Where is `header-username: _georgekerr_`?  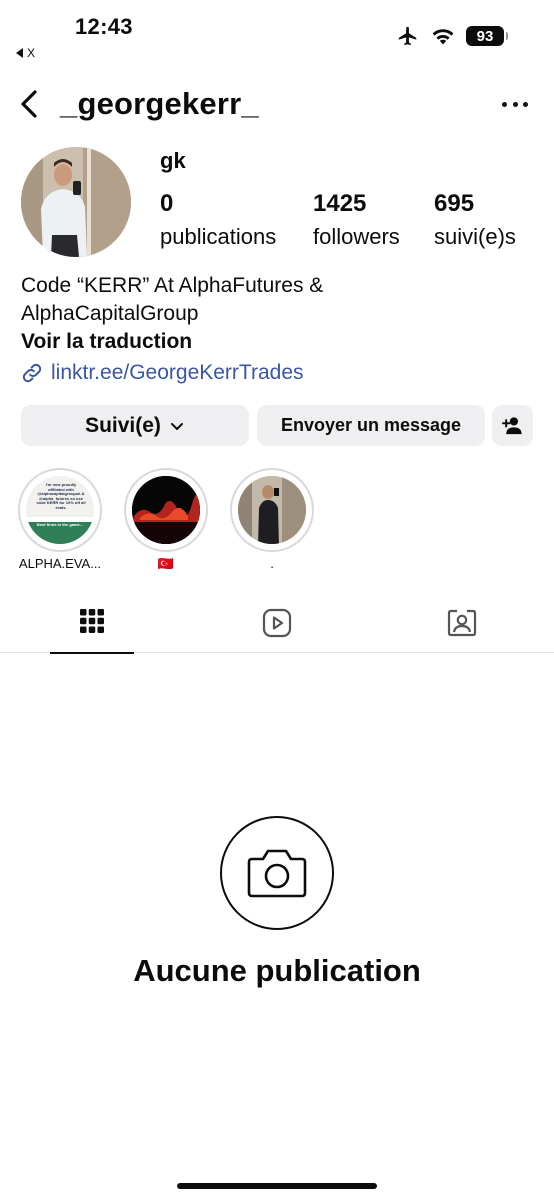
header-username: _georgekerr_ is located at coordinates (159, 103).